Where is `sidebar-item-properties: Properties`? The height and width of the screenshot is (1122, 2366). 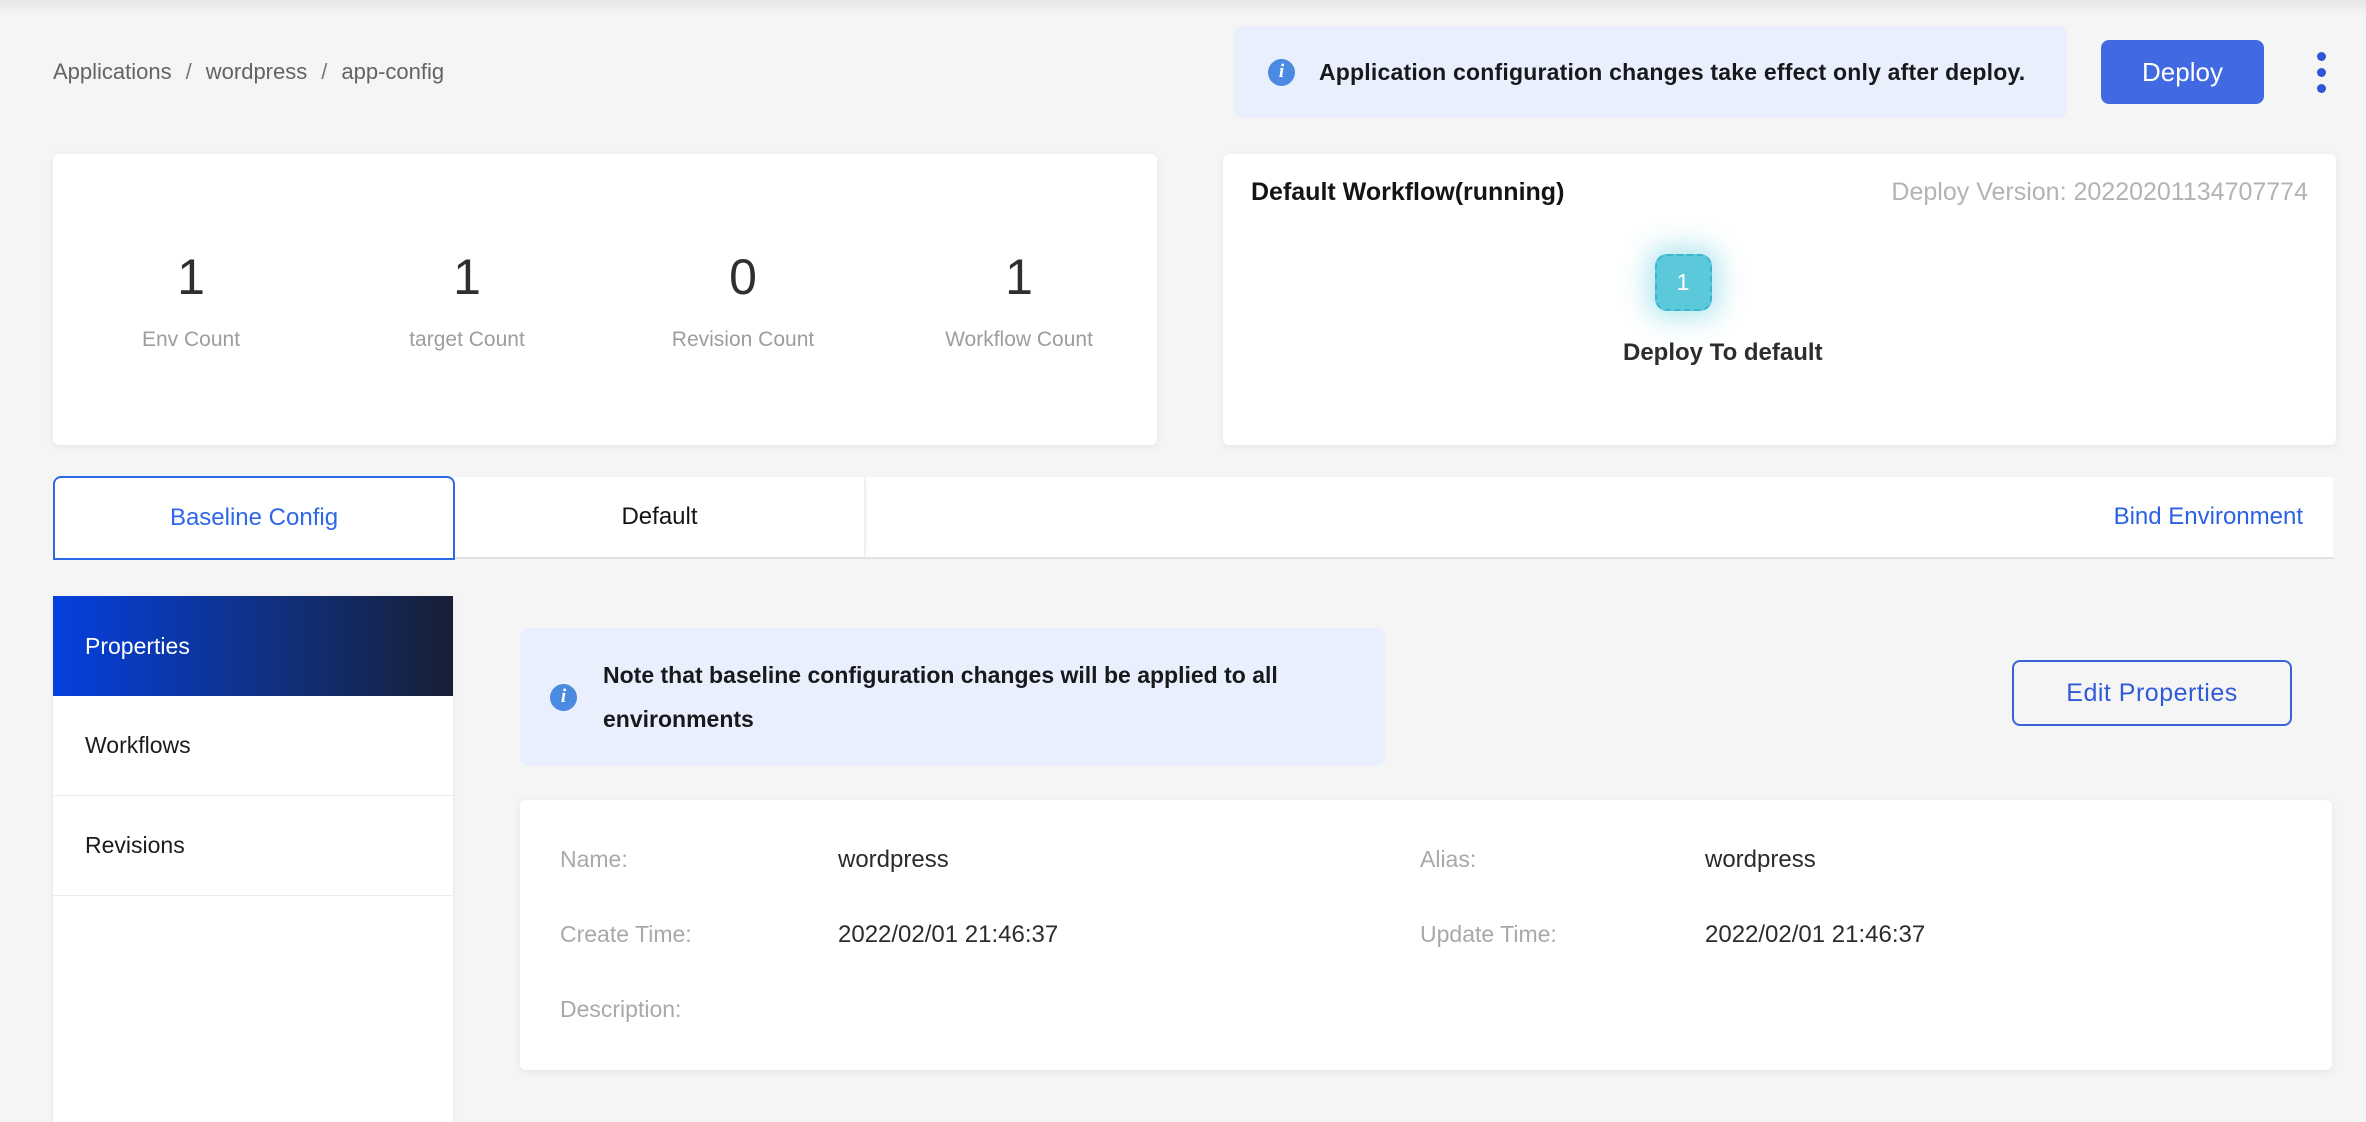 sidebar-item-properties: Properties is located at coordinates (253, 646).